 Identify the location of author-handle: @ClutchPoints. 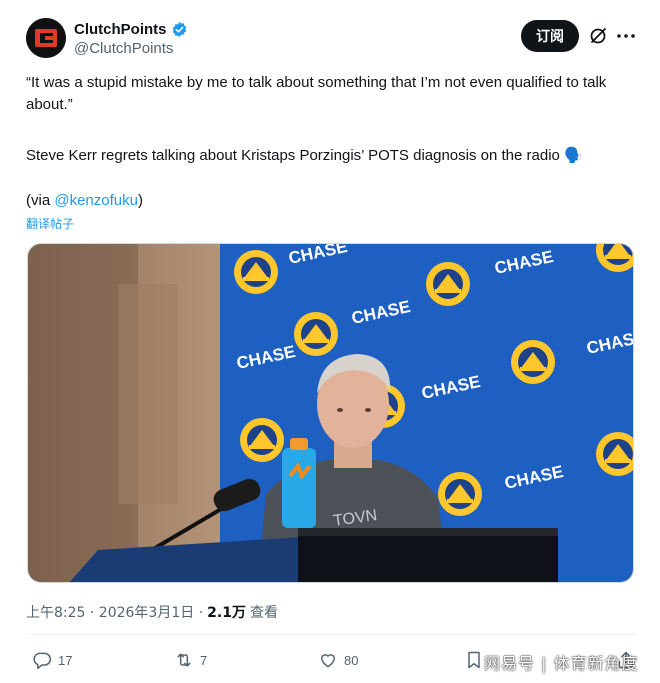
(131, 48).